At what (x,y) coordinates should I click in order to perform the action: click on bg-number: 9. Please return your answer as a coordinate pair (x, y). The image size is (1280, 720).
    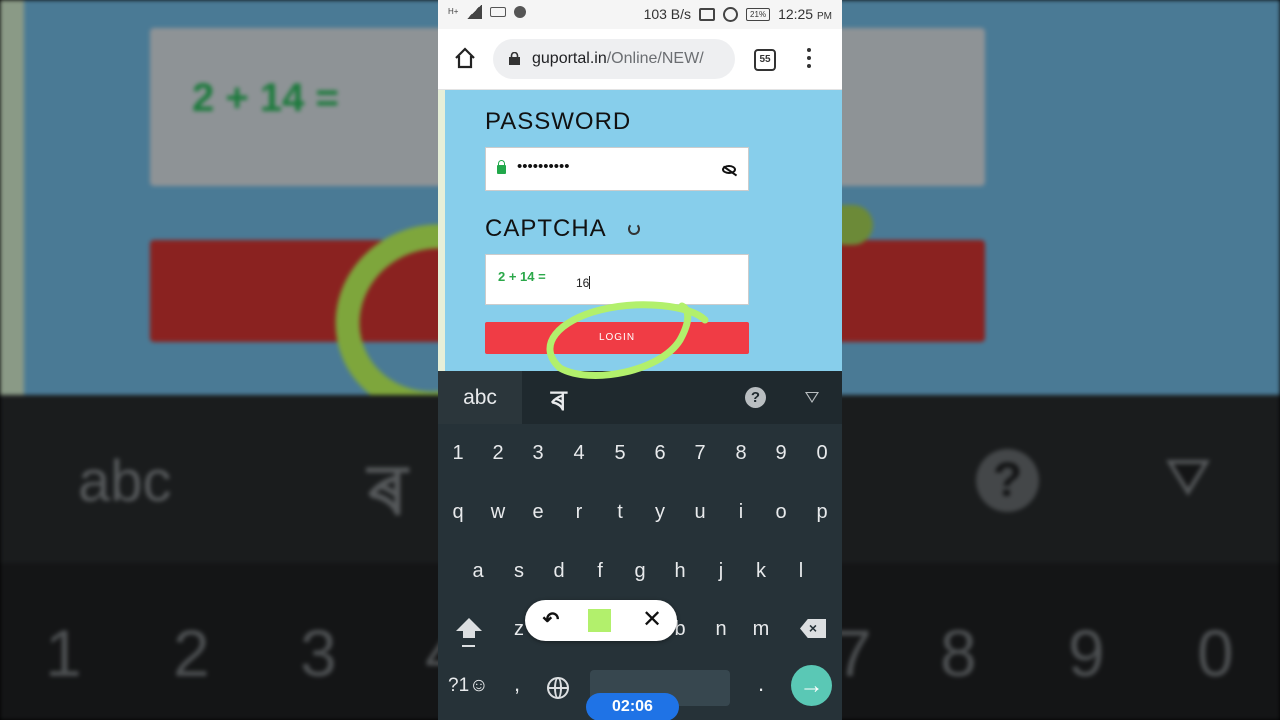
    Looking at the image, I should click on (1086, 653).